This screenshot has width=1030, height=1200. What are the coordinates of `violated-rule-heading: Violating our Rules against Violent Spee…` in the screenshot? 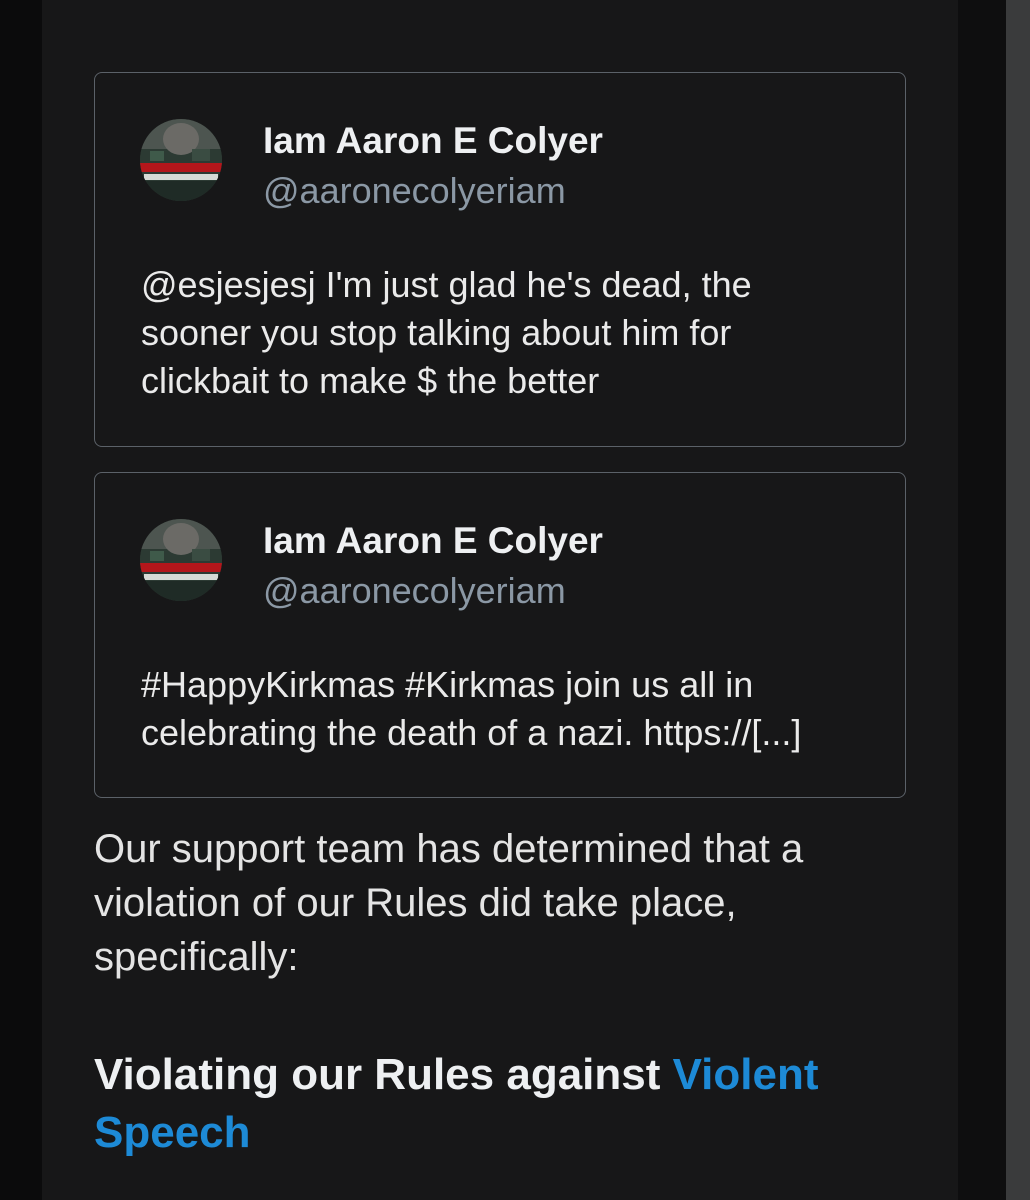 It's located at (504, 1104).